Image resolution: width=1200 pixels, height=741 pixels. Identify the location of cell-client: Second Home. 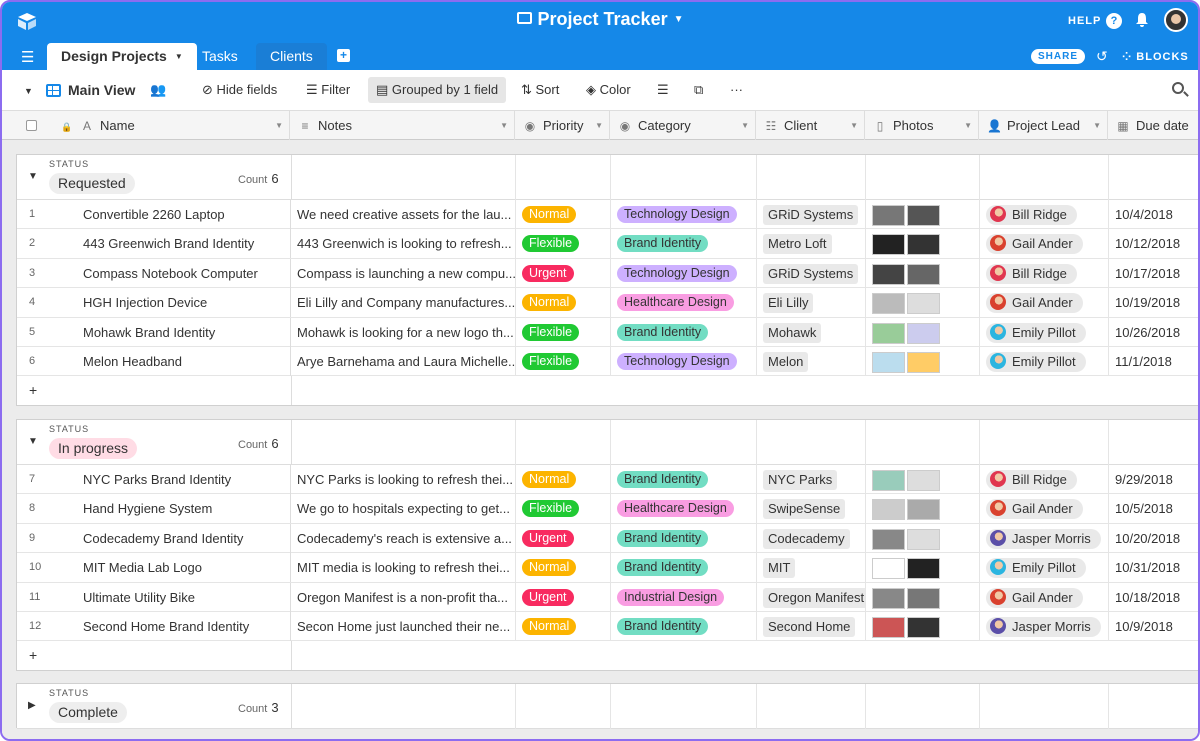
(811, 626).